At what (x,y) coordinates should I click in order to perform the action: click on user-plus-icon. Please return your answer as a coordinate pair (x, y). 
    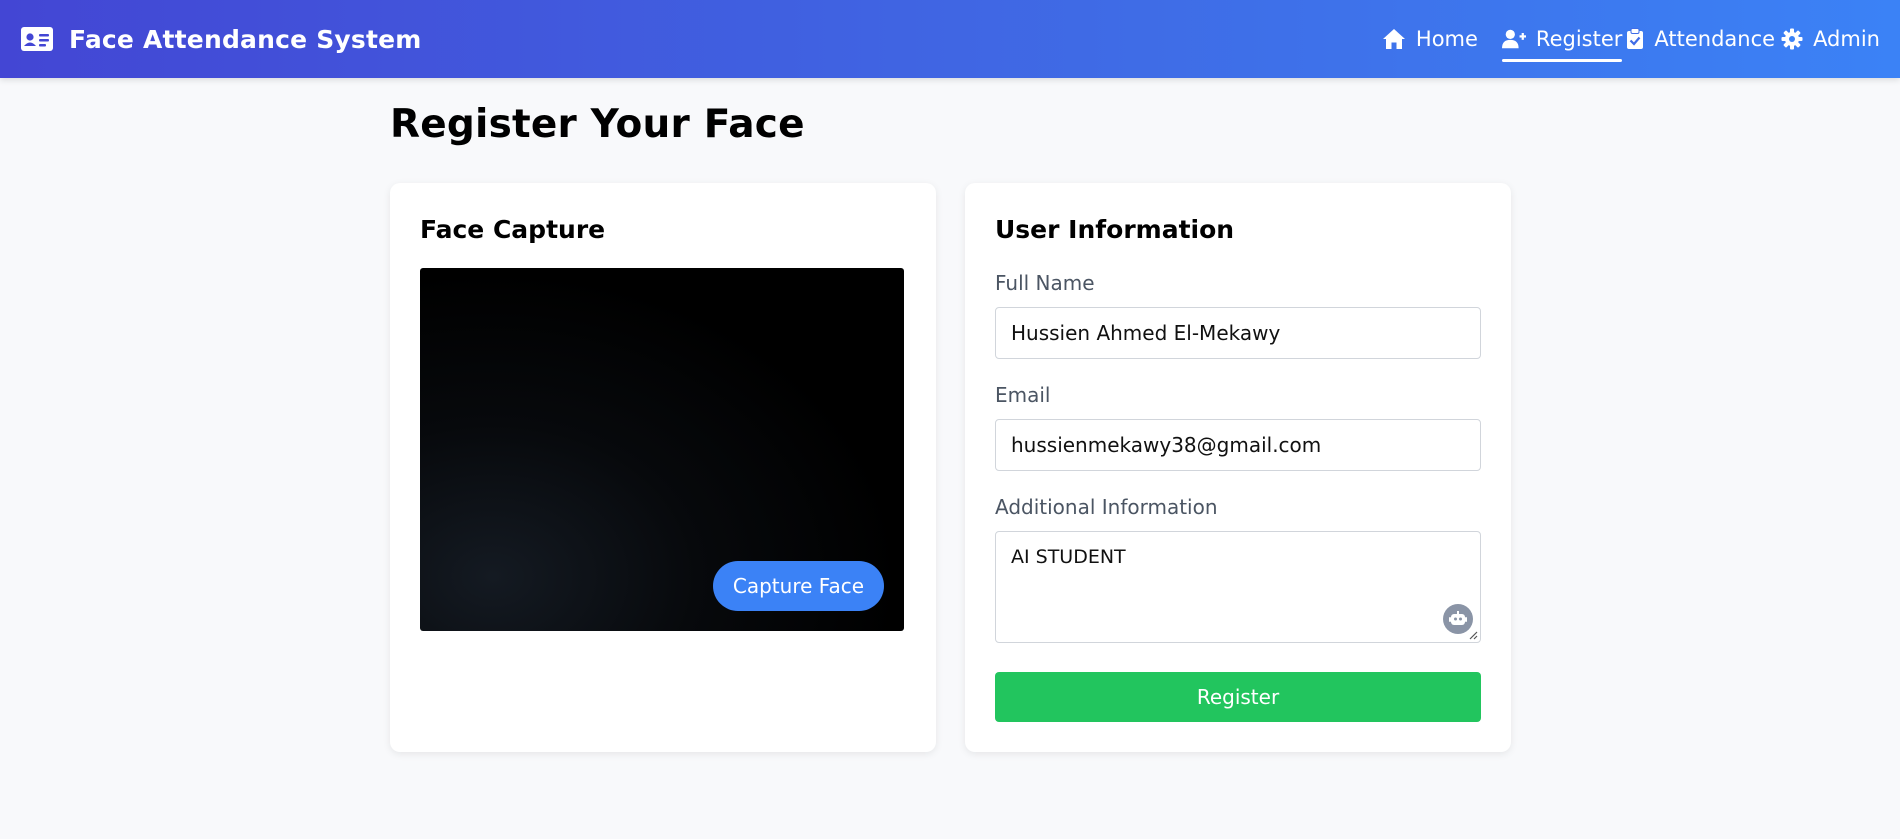
    Looking at the image, I should click on (1513, 39).